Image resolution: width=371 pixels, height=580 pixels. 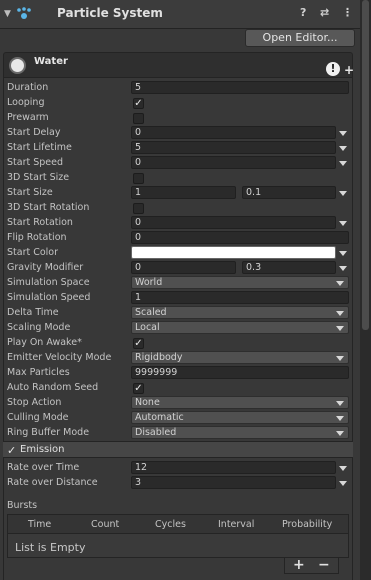 What do you see at coordinates (40, 524) in the screenshot?
I see `bursts-column-header: Time` at bounding box center [40, 524].